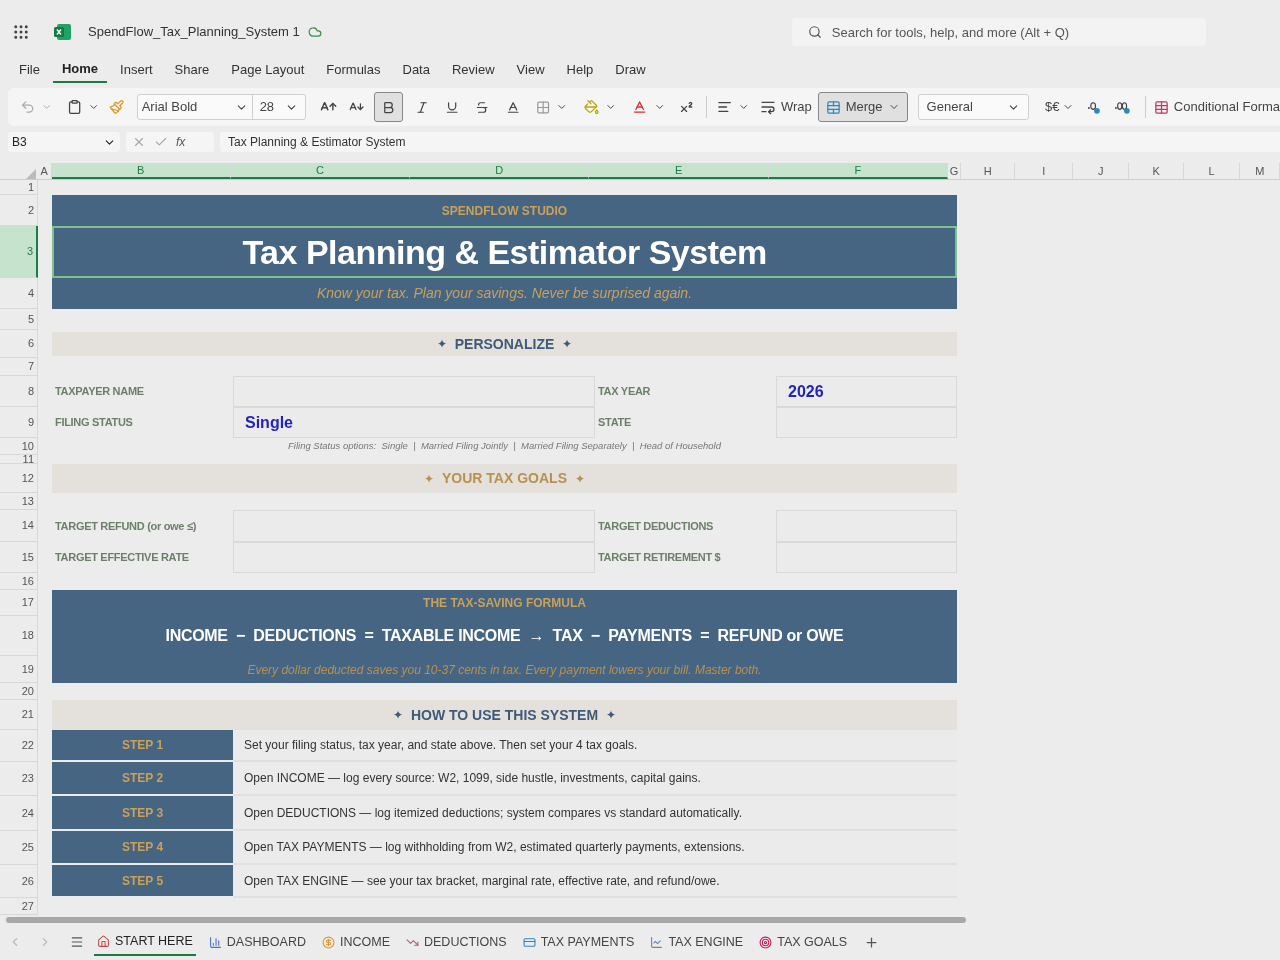 Image resolution: width=1280 pixels, height=960 pixels. What do you see at coordinates (1060, 107) in the screenshot?
I see `currency-button: $€` at bounding box center [1060, 107].